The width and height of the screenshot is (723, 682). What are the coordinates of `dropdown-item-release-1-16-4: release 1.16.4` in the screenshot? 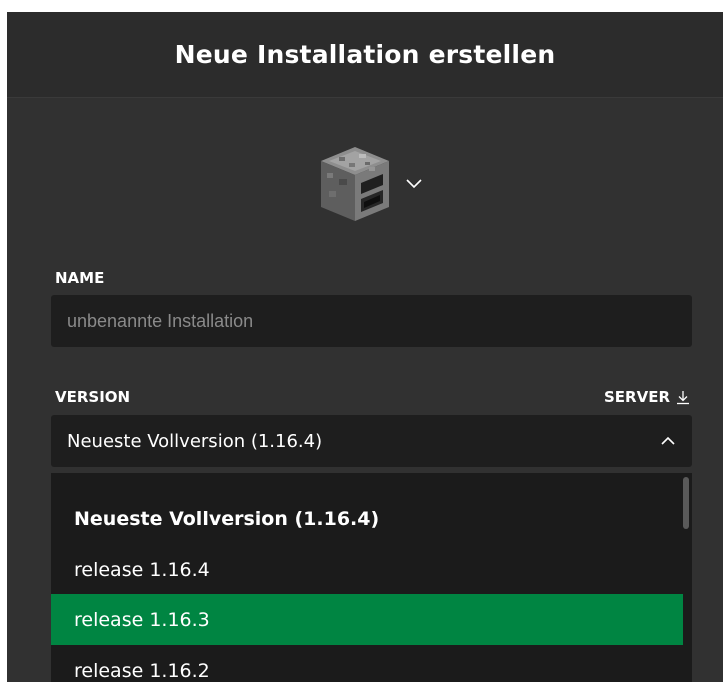 It's located at (367, 569).